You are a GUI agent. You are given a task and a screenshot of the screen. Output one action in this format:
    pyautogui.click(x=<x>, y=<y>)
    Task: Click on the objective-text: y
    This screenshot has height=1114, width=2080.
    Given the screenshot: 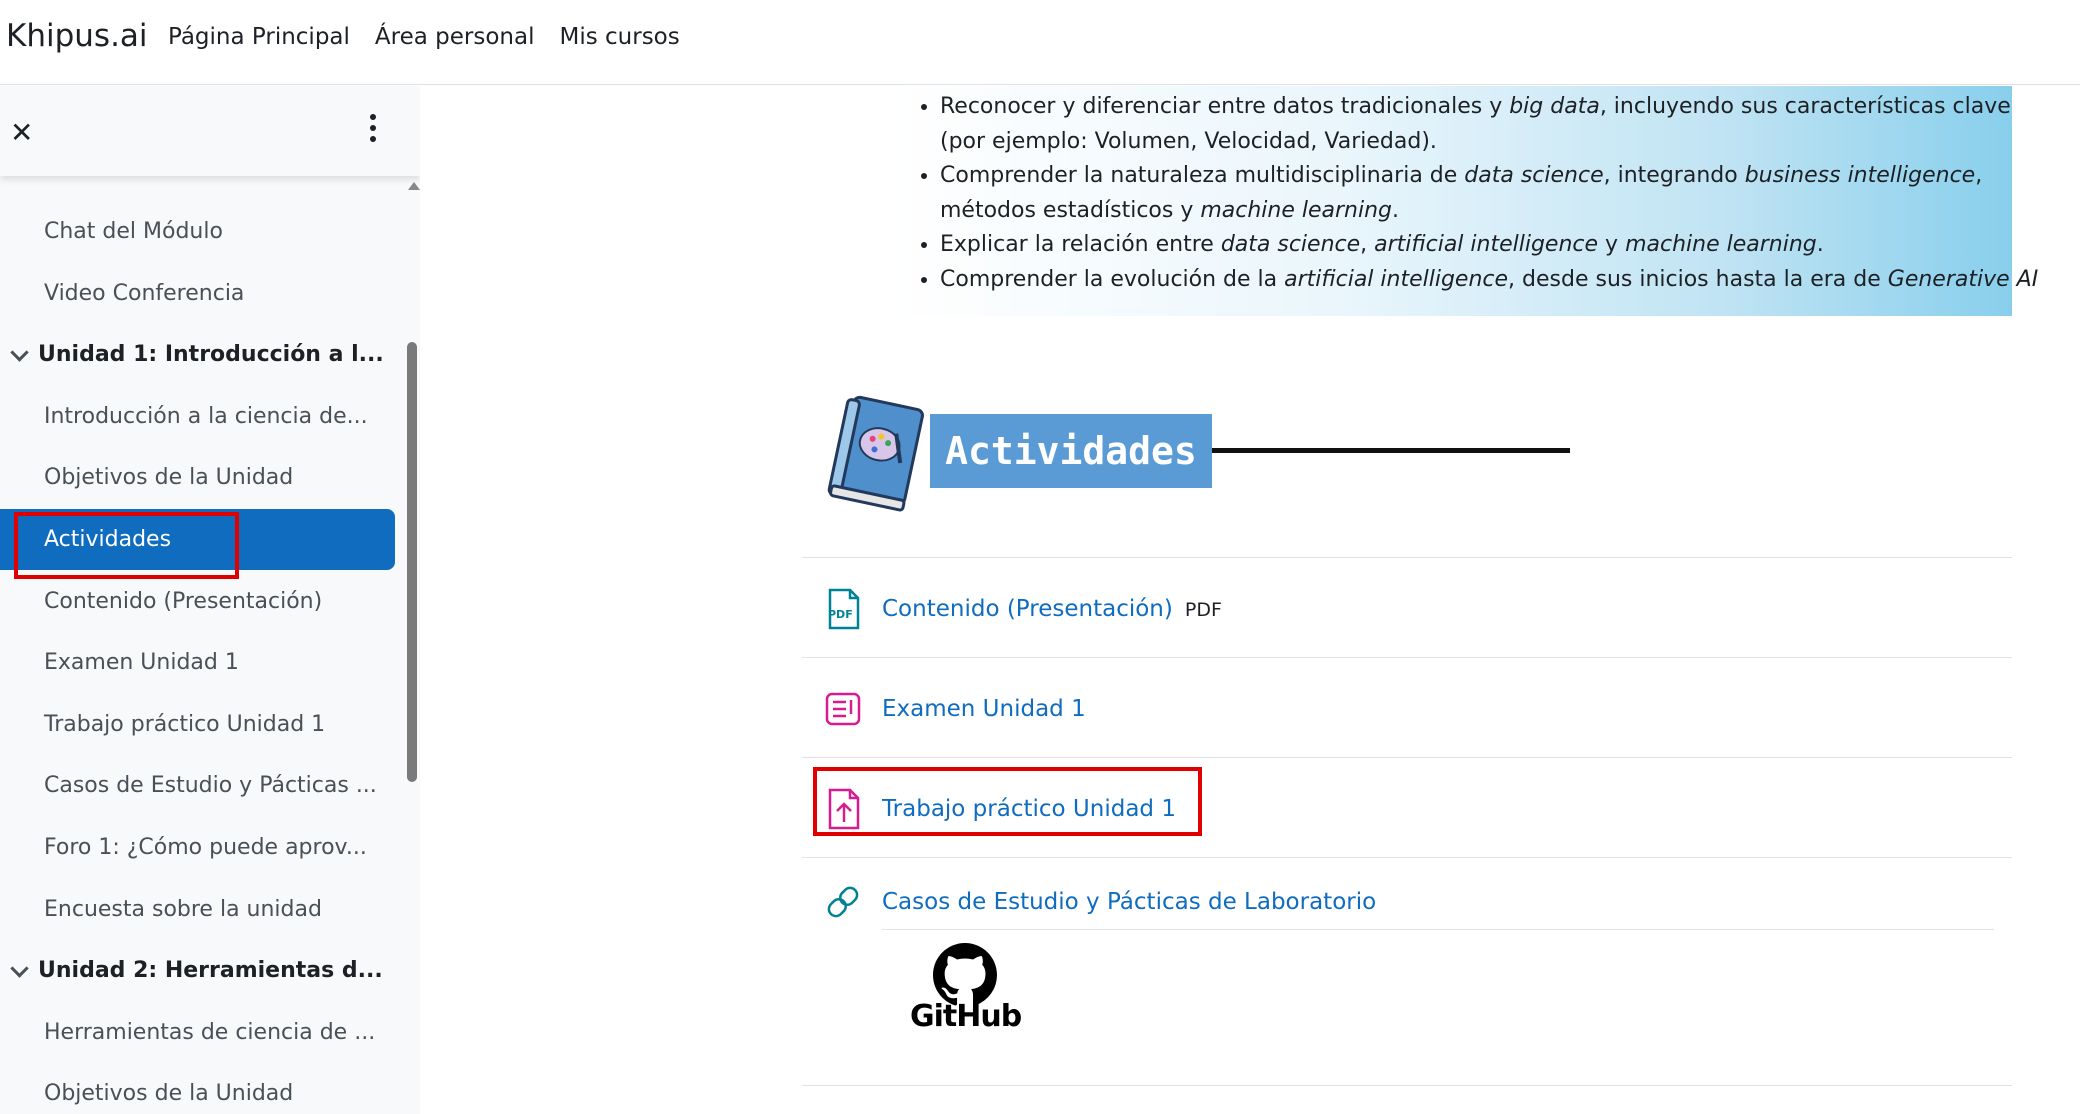 What is the action you would take?
    pyautogui.click(x=1612, y=244)
    